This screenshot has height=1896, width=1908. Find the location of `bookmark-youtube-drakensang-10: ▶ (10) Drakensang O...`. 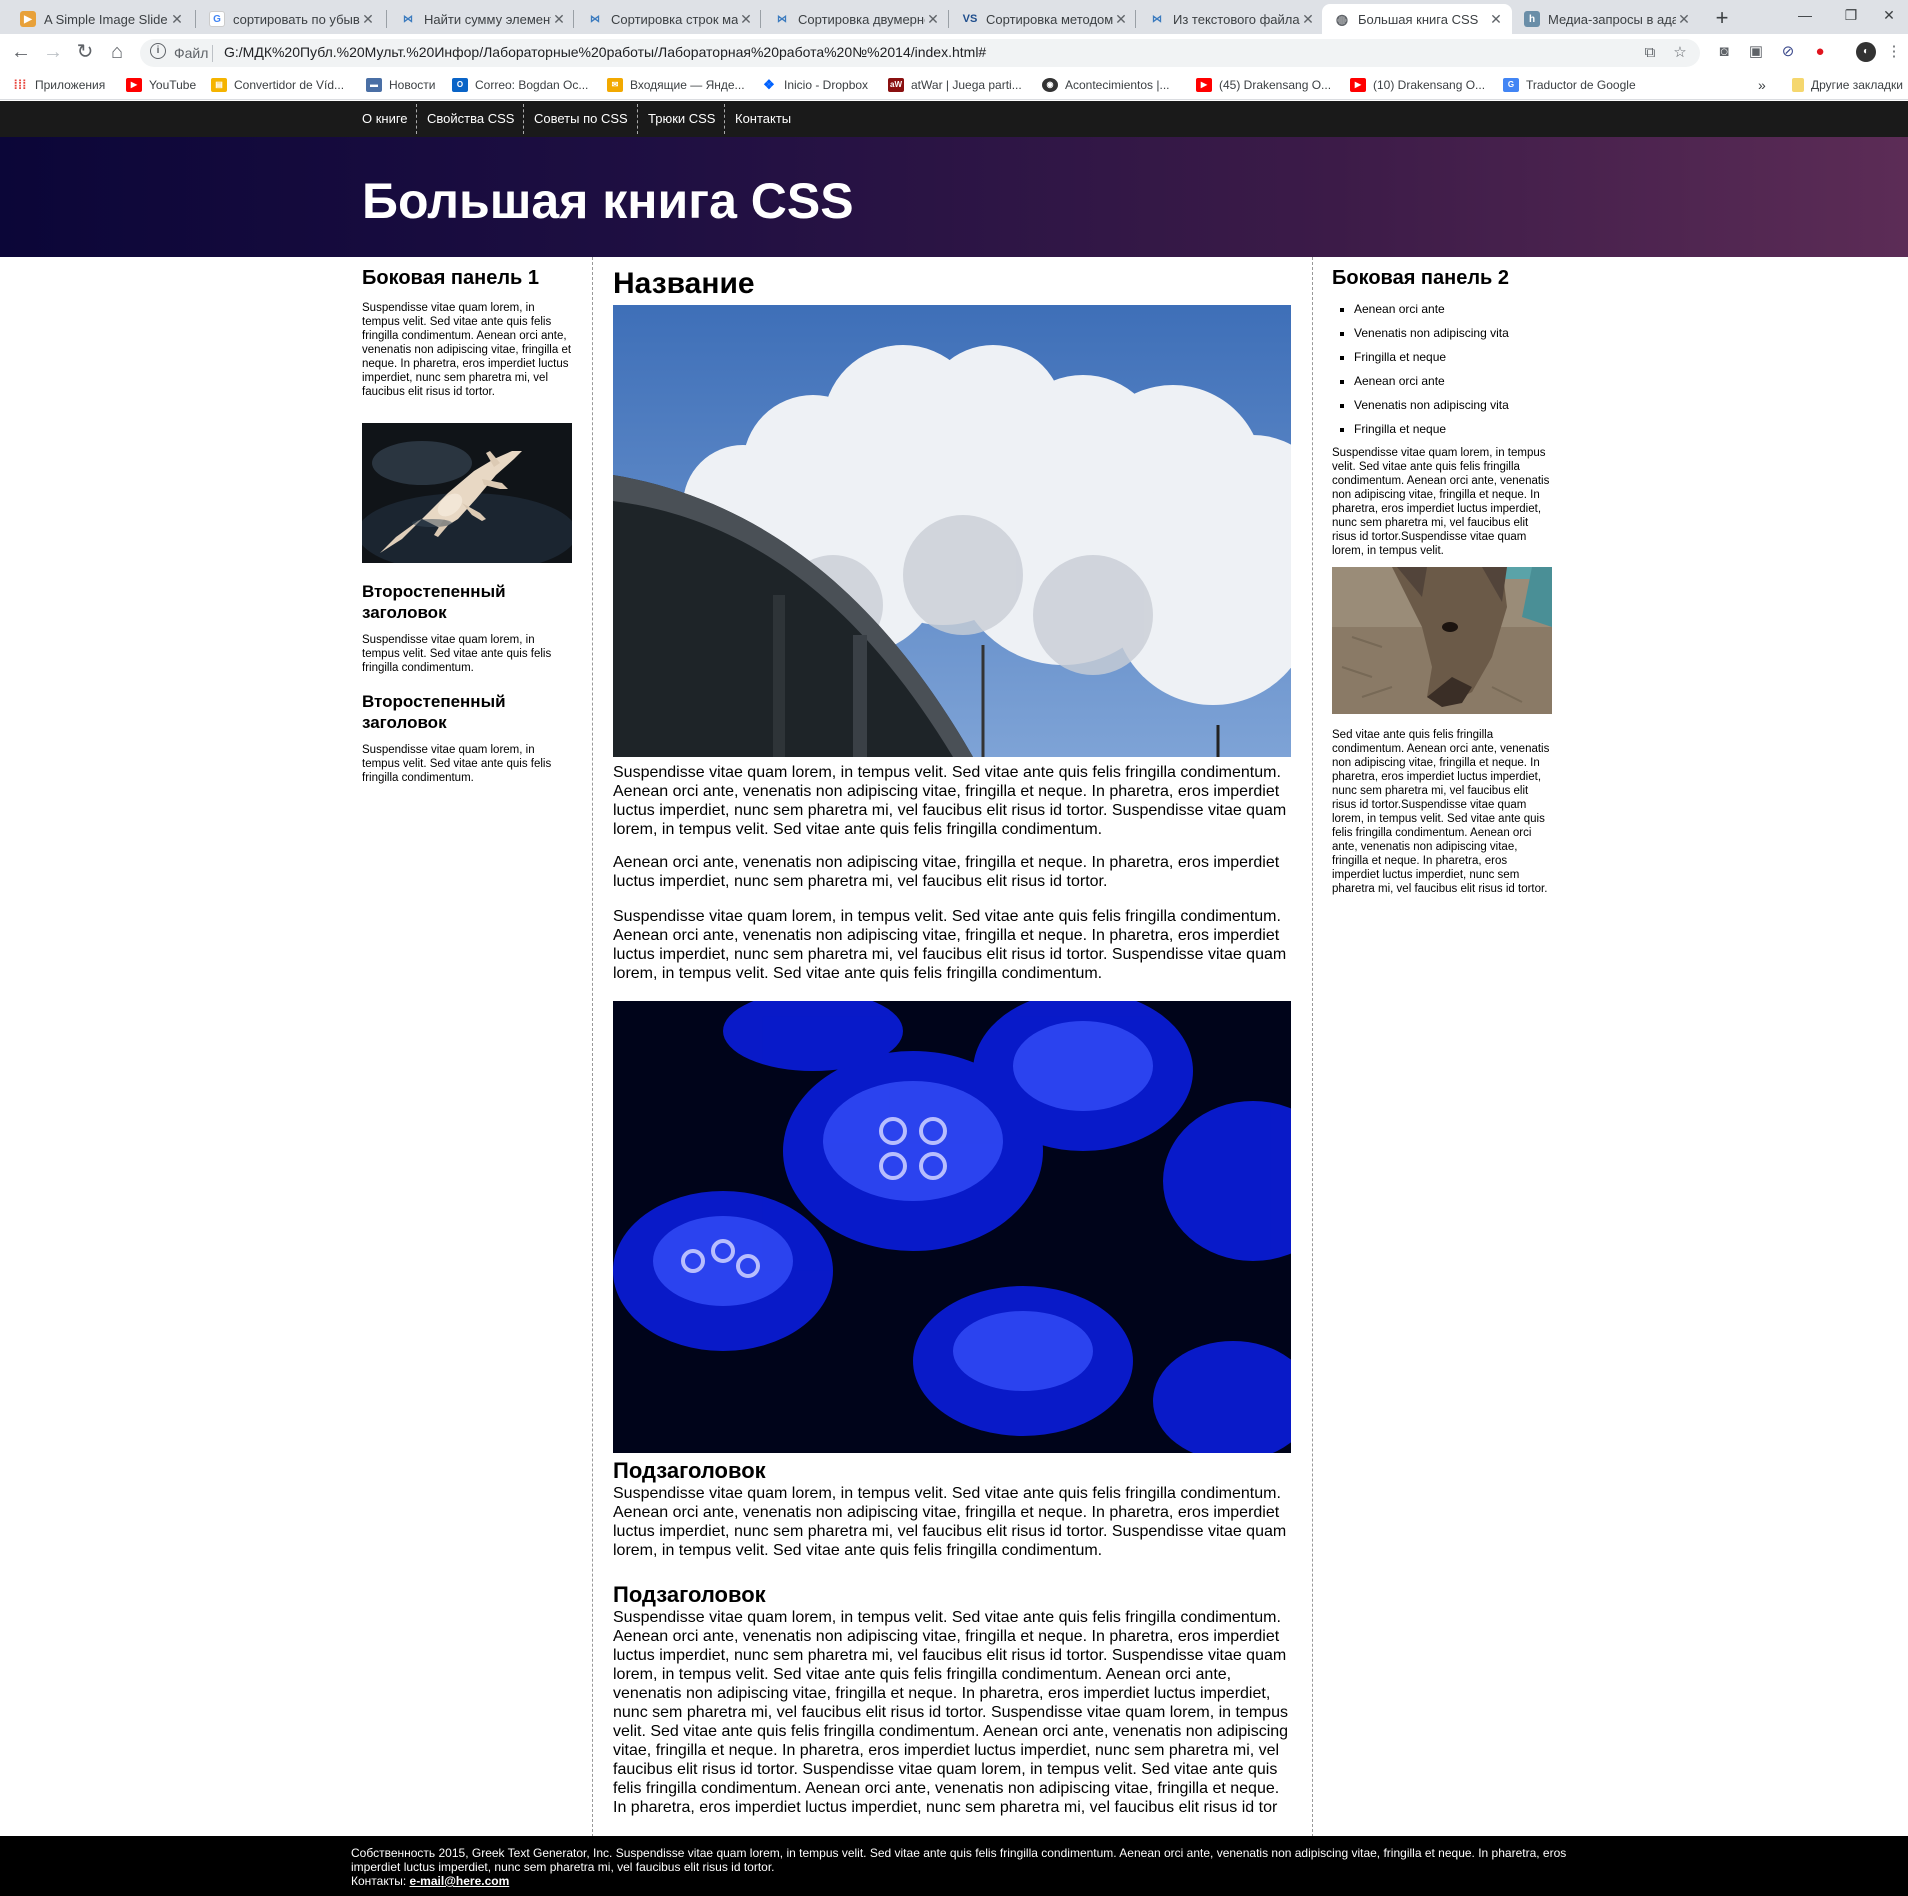

bookmark-youtube-drakensang-10: ▶ (10) Drakensang O... is located at coordinates (1417, 85).